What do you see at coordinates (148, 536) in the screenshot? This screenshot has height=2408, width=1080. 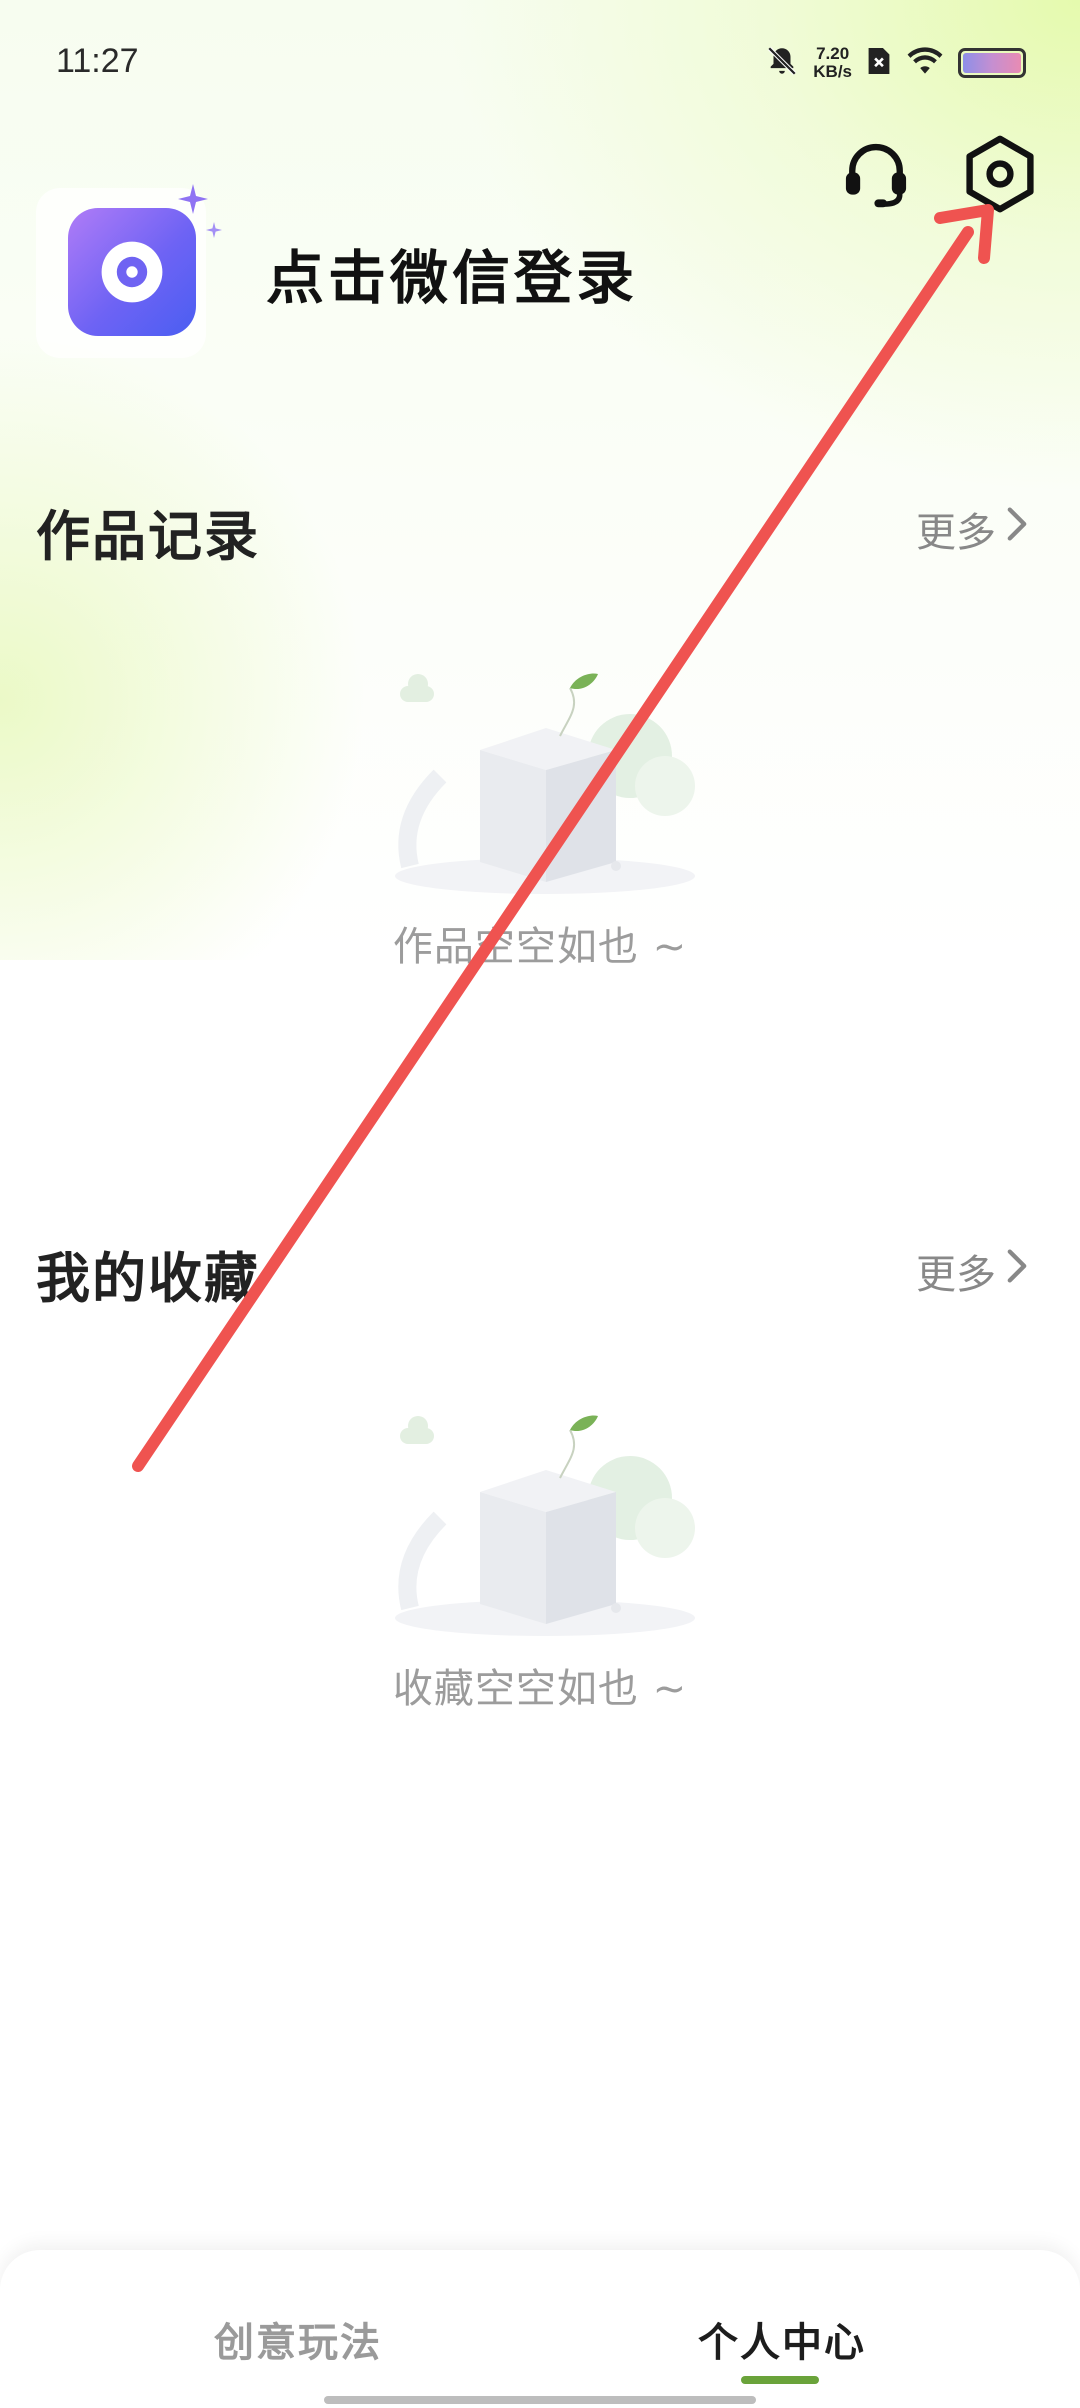 I see `works-section-title: 作品记录` at bounding box center [148, 536].